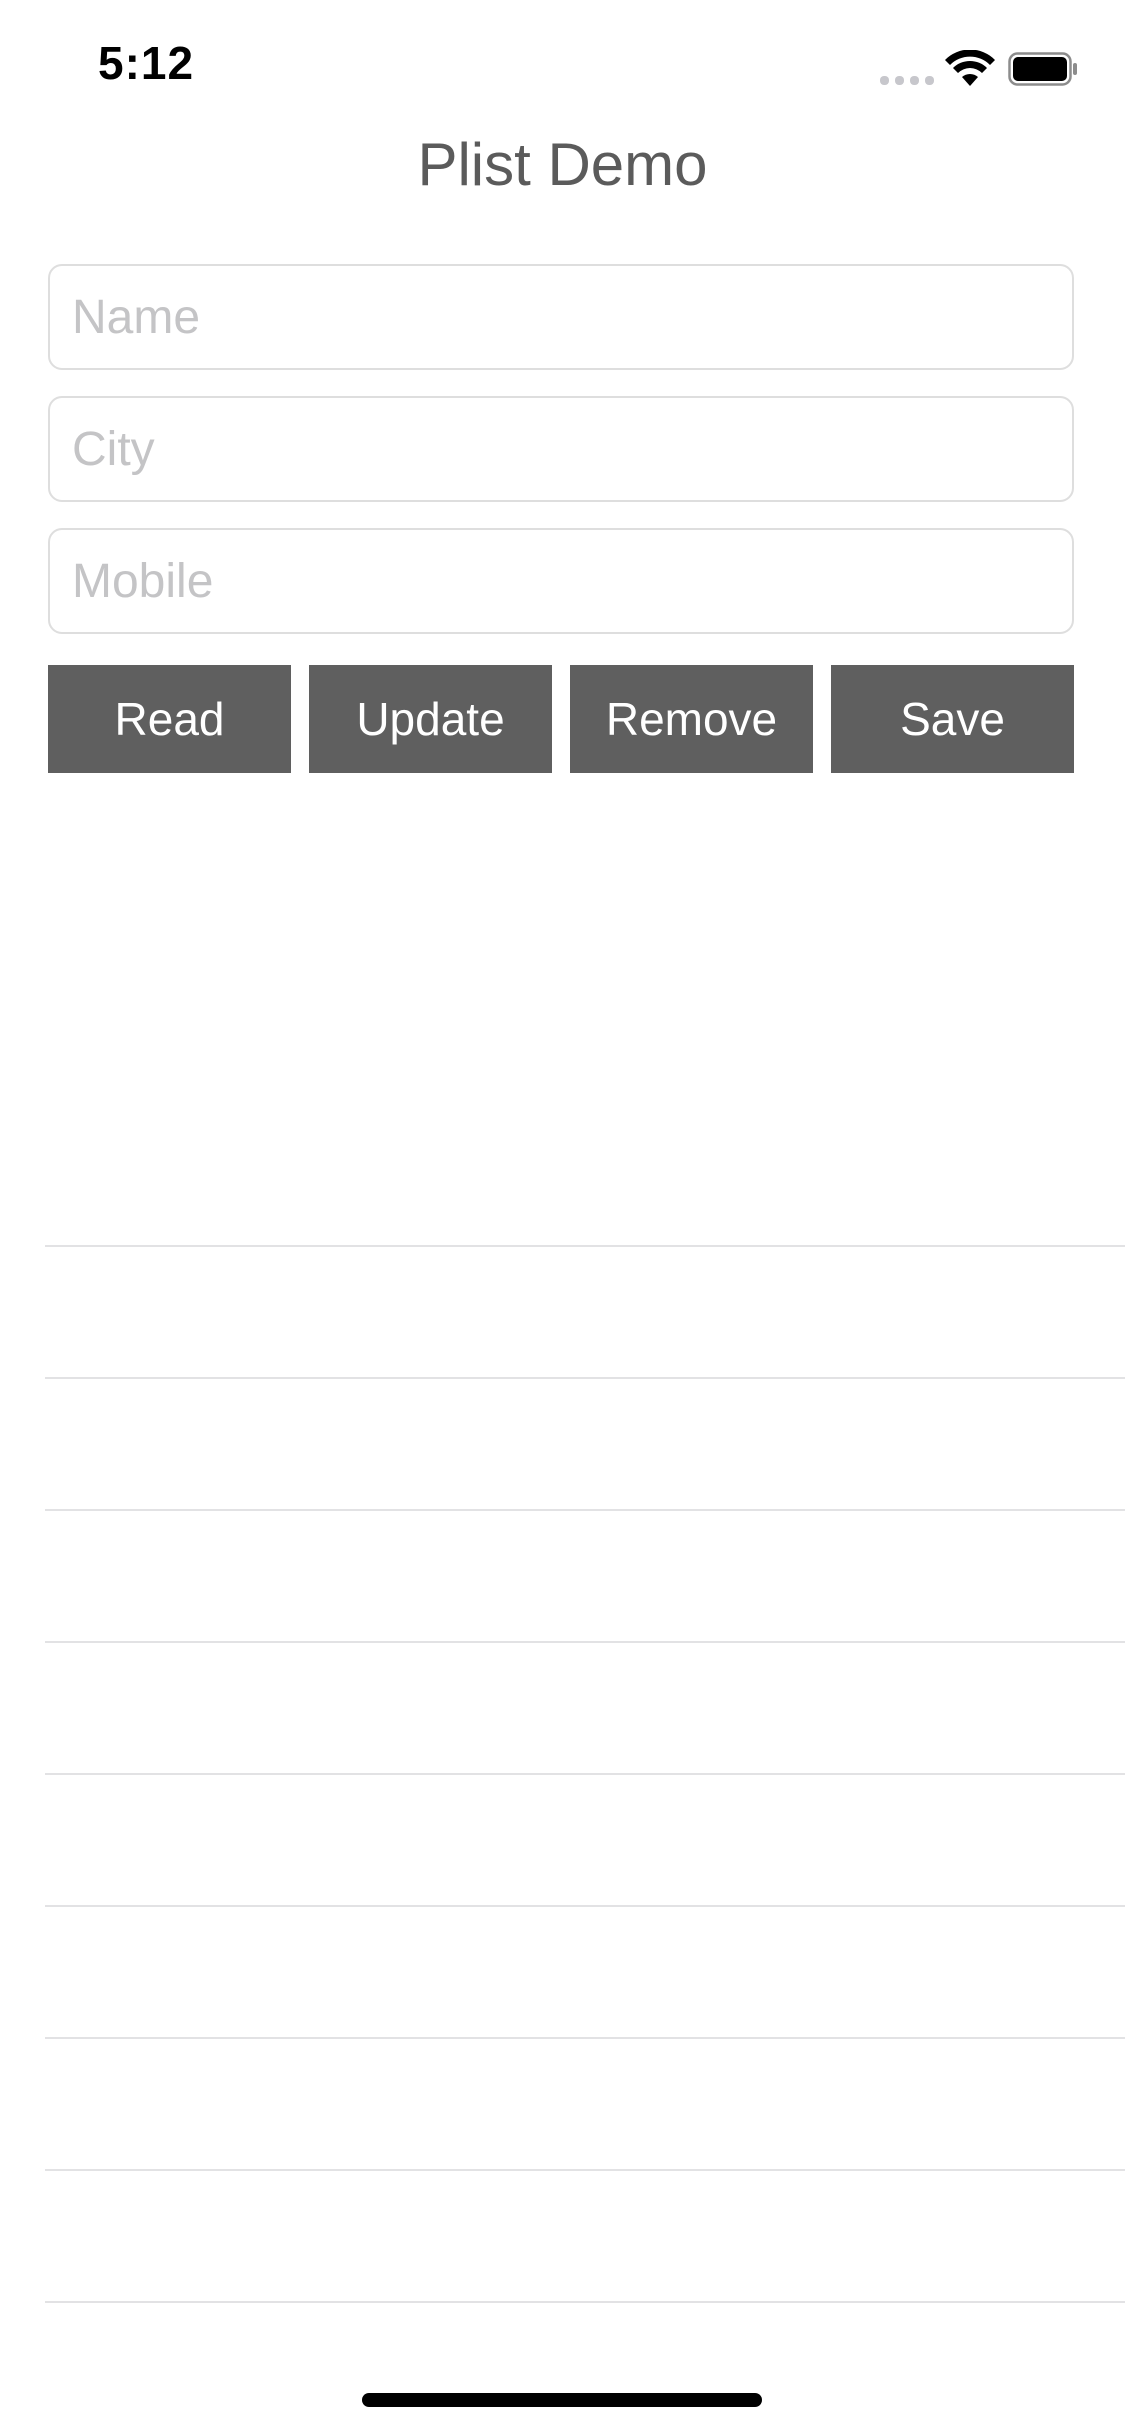 The height and width of the screenshot is (2436, 1125). I want to click on action-button-row: Read Update Remove Save, so click(561, 719).